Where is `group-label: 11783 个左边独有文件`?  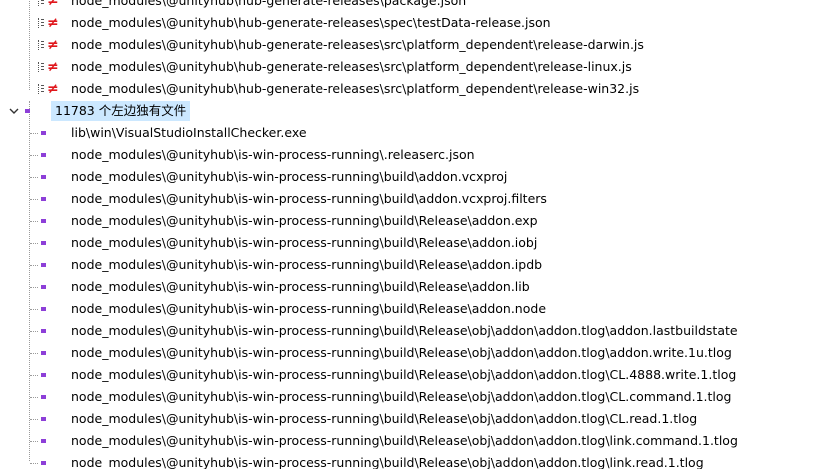 group-label: 11783 个左边独有文件 is located at coordinates (121, 111).